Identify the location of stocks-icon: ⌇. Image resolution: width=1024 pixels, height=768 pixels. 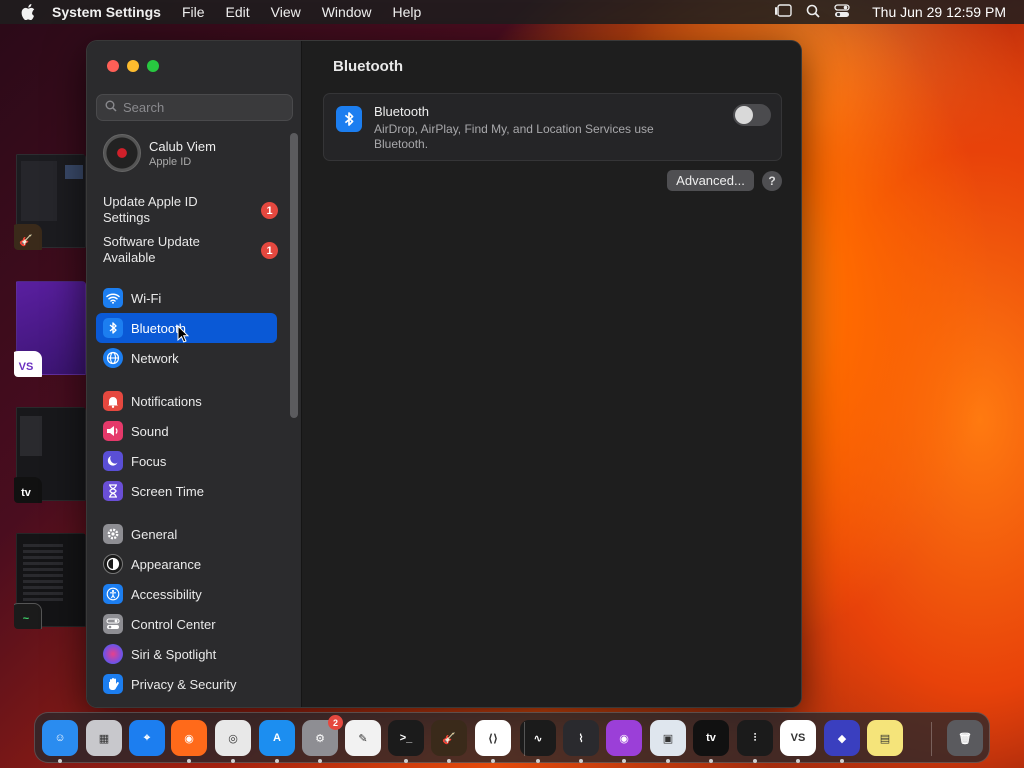
(581, 738).